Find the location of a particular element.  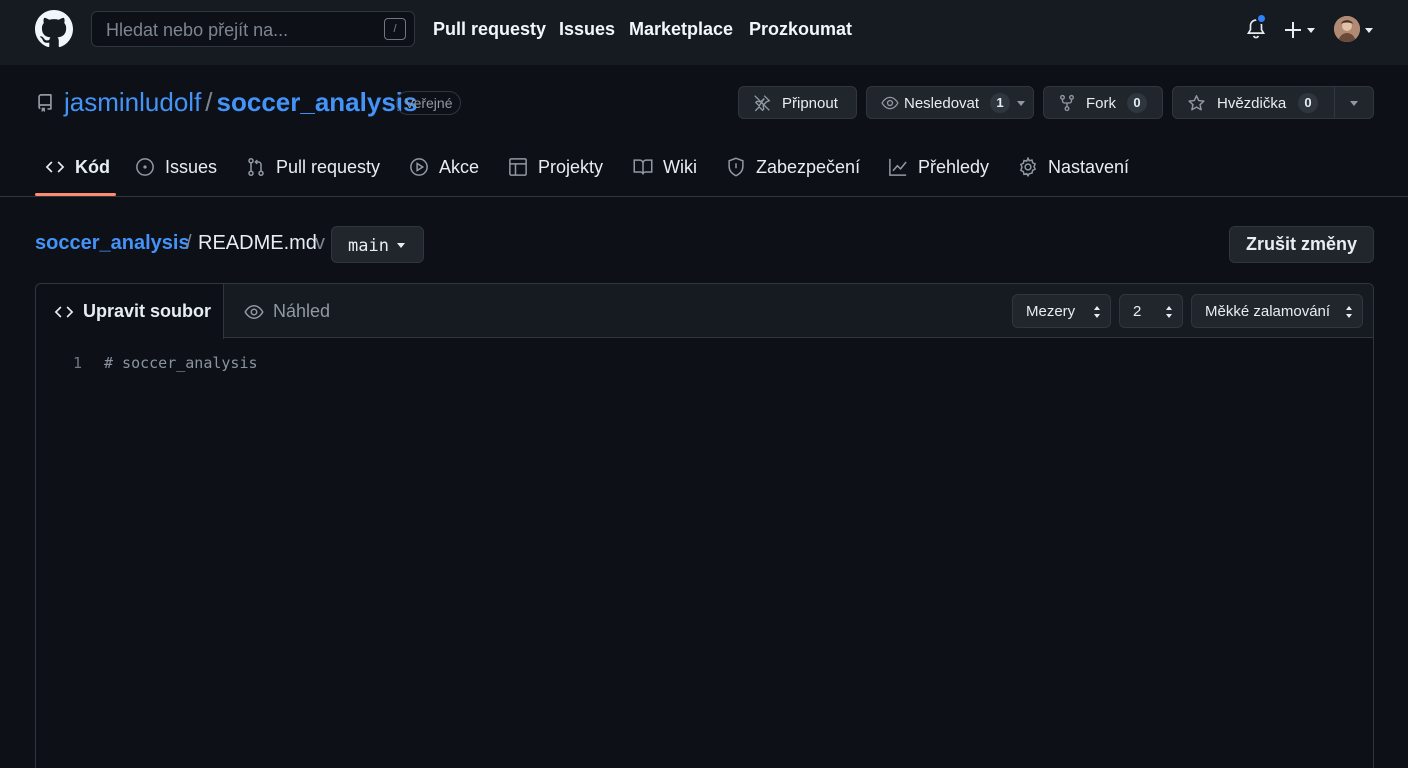

indent-size-select: 2 is located at coordinates (1151, 311).